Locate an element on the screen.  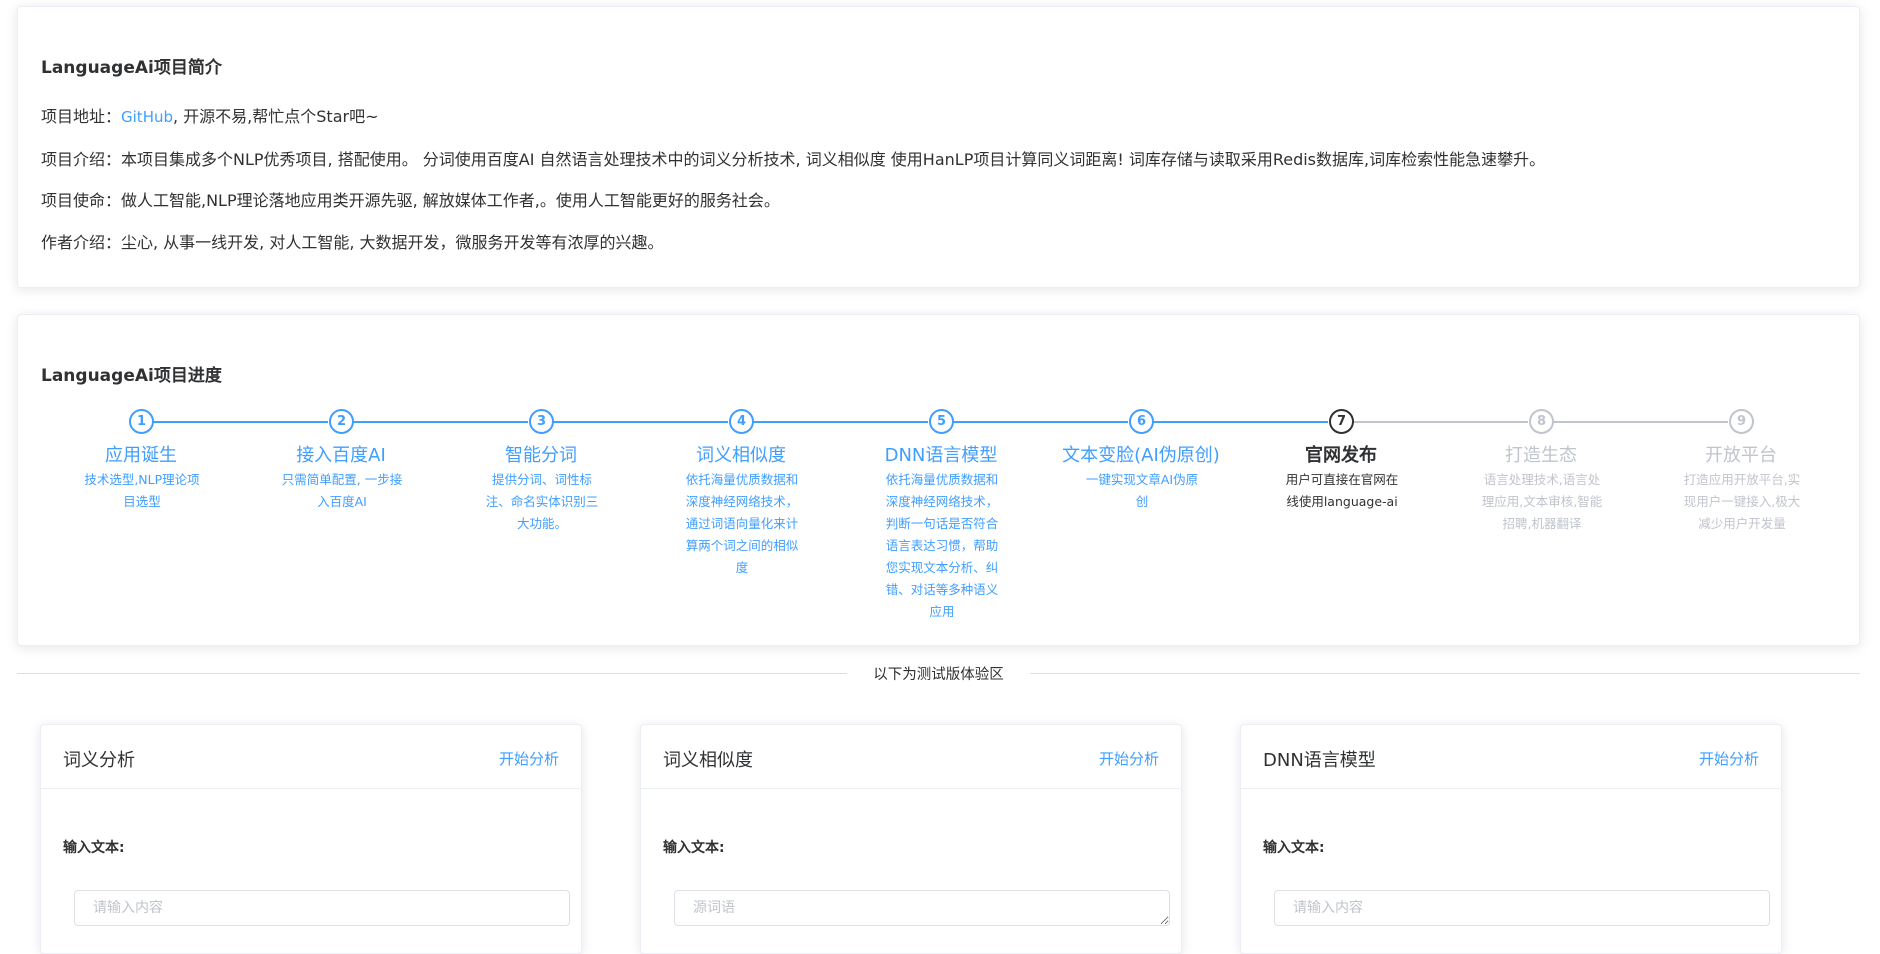
step-number-icon: 5 is located at coordinates (941, 421).